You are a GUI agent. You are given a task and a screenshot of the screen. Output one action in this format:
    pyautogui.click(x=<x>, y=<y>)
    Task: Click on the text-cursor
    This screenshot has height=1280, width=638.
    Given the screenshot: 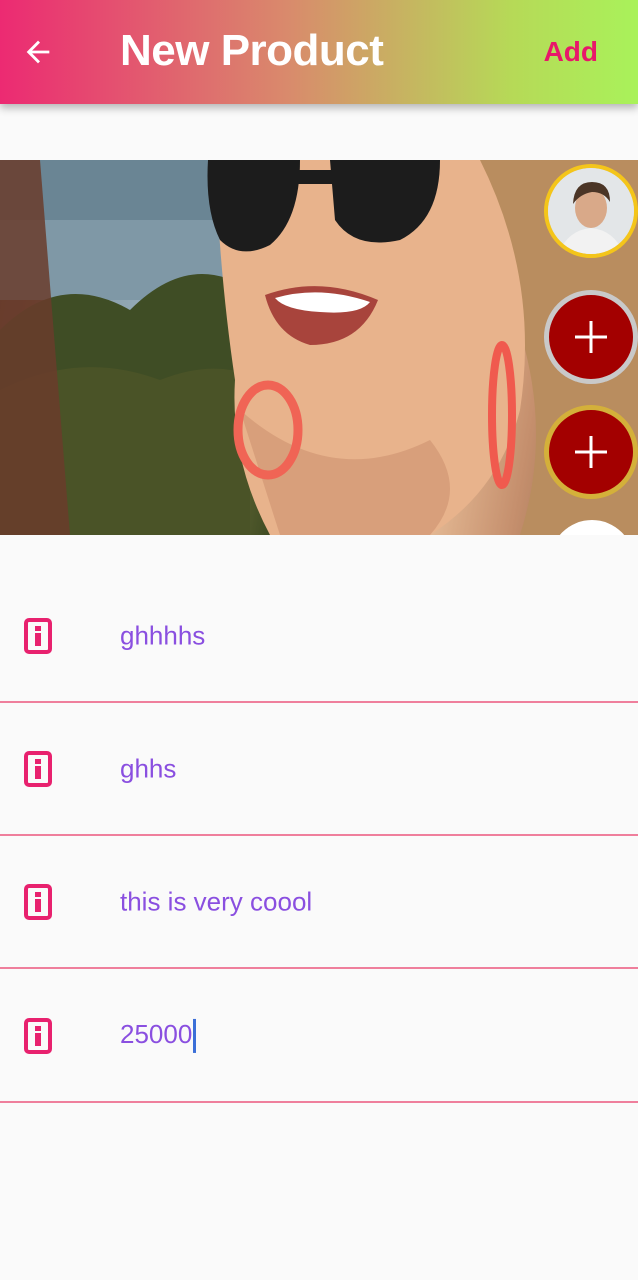 What is the action you would take?
    pyautogui.click(x=195, y=1035)
    